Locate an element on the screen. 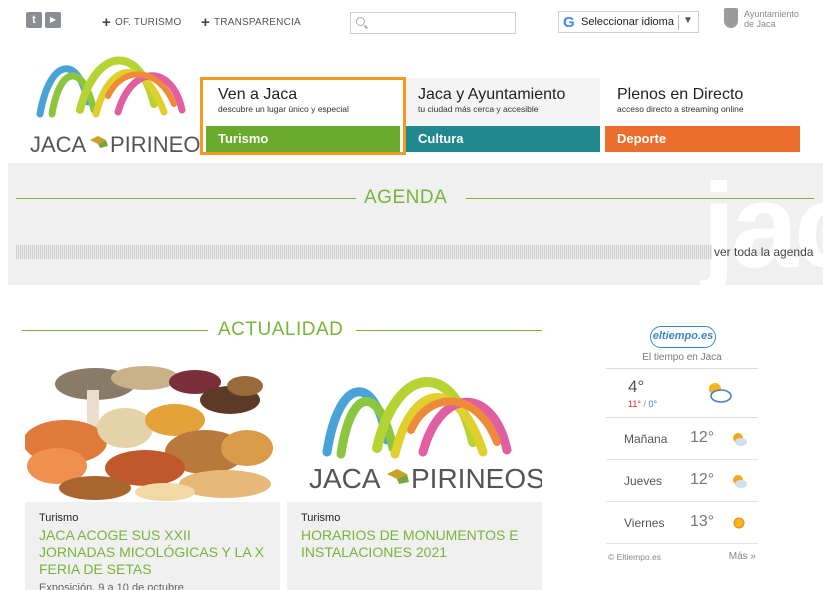 This screenshot has height=590, width=823. partly-cloudy-icon is located at coordinates (719, 394).